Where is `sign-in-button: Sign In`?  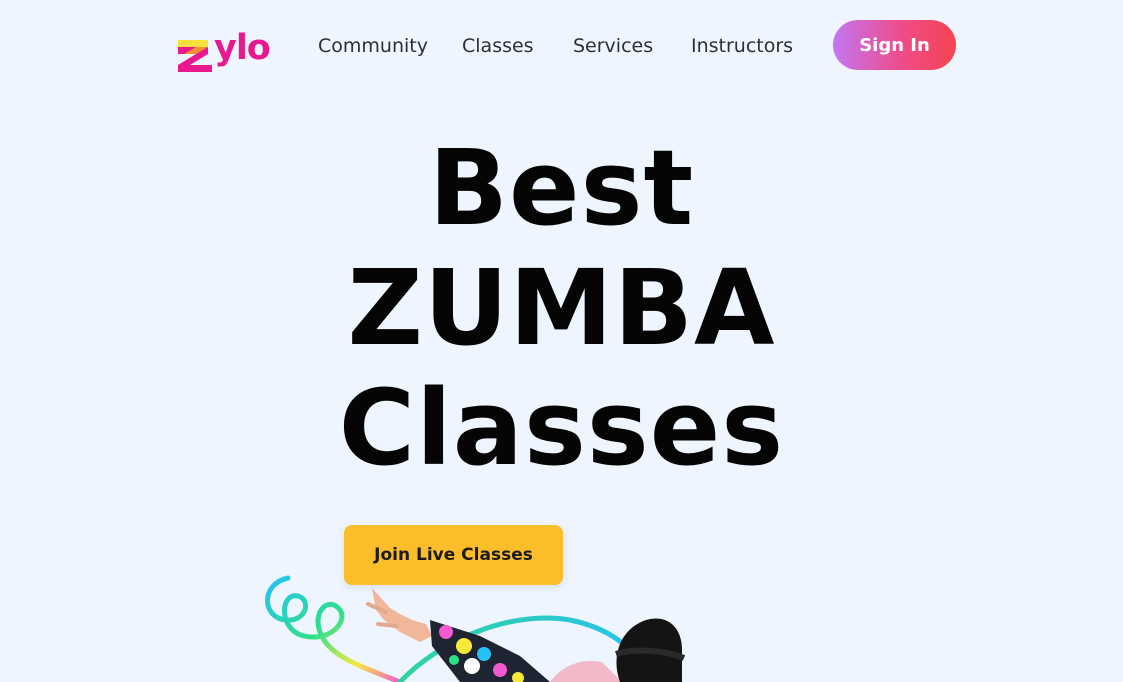
sign-in-button: Sign In is located at coordinates (894, 45).